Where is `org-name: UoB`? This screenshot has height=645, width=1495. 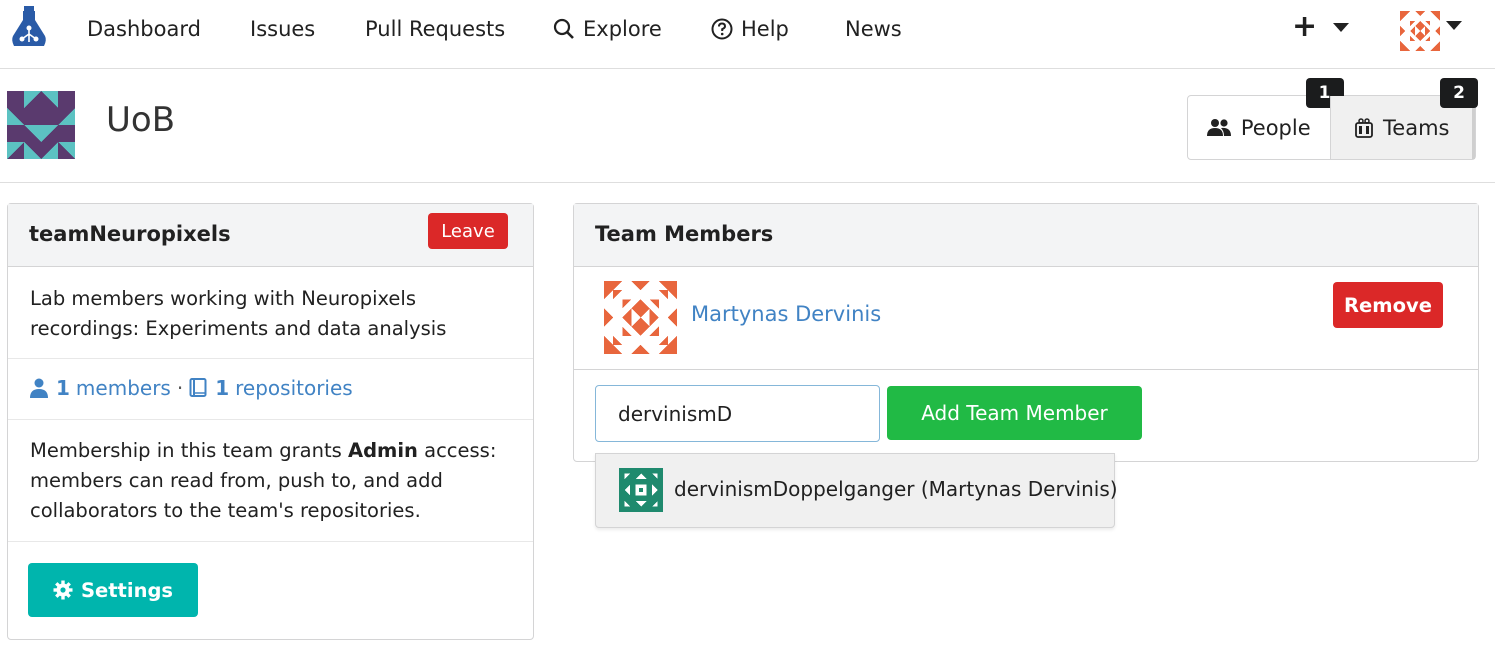
org-name: UoB is located at coordinates (141, 120).